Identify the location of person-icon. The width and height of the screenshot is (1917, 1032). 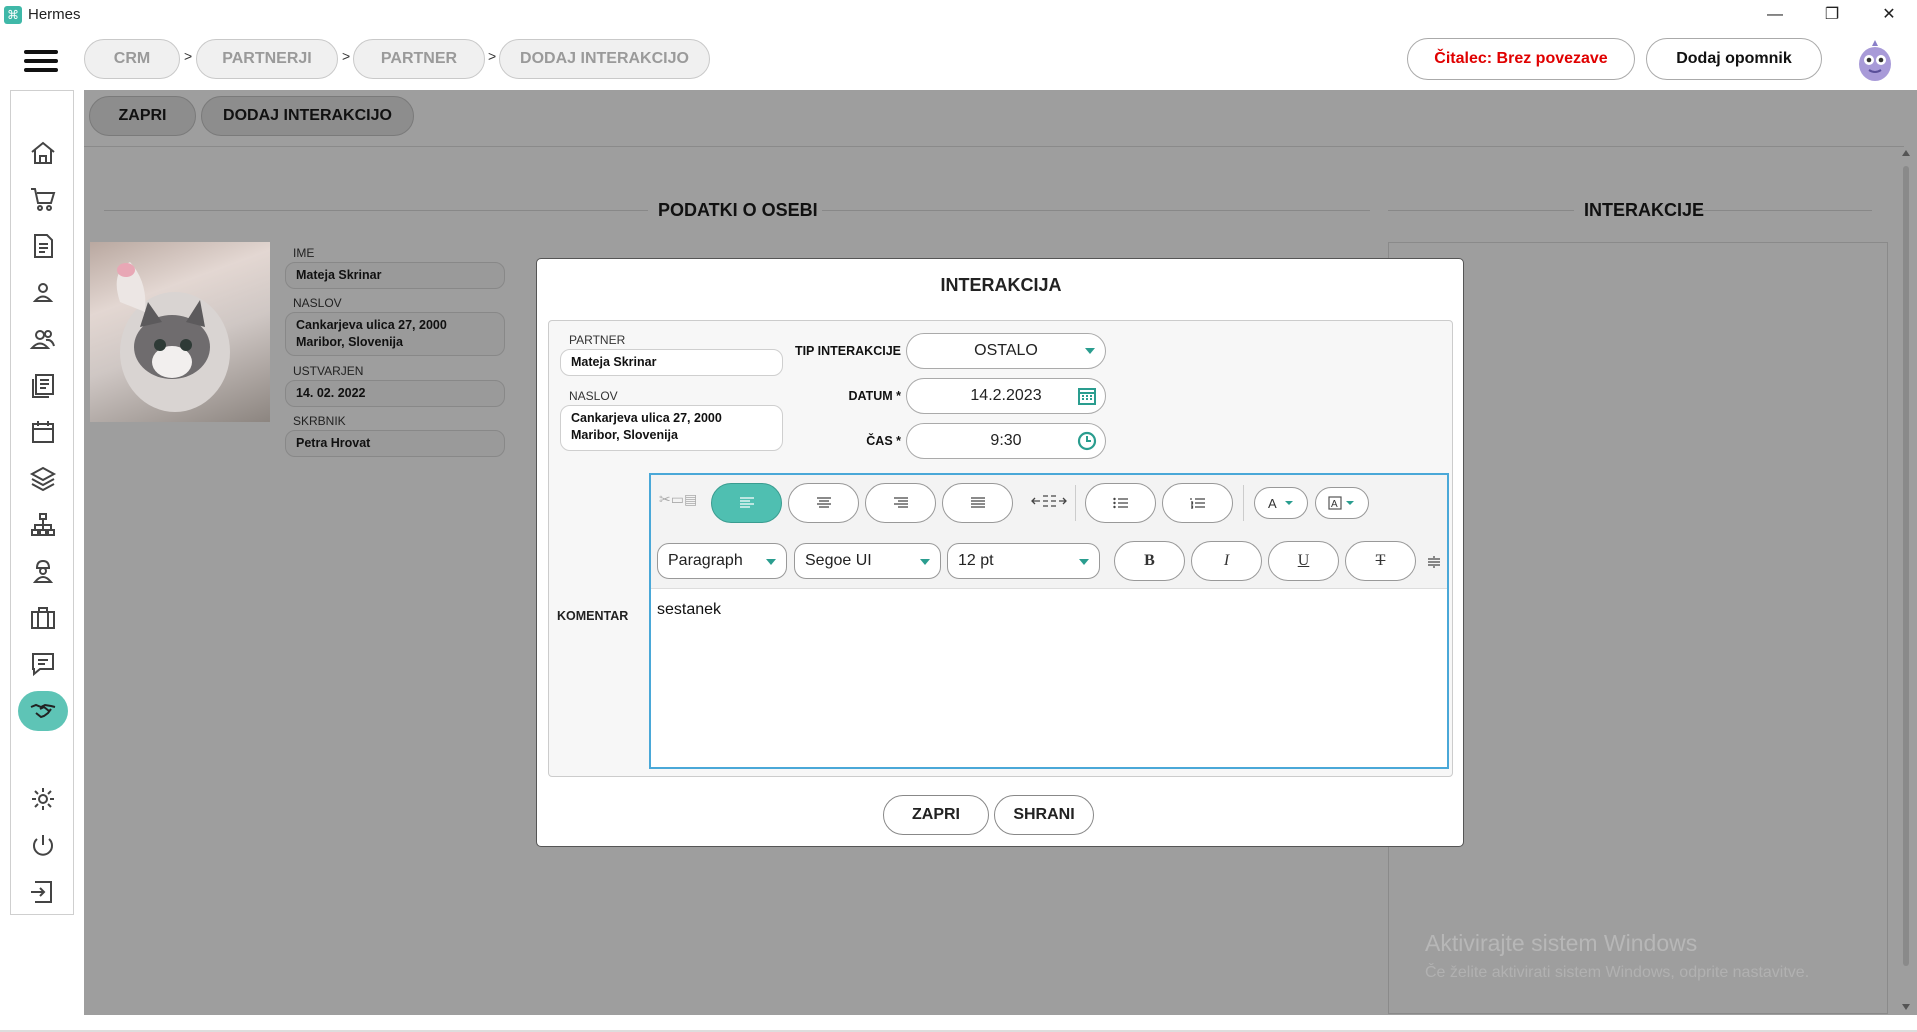
(43, 292).